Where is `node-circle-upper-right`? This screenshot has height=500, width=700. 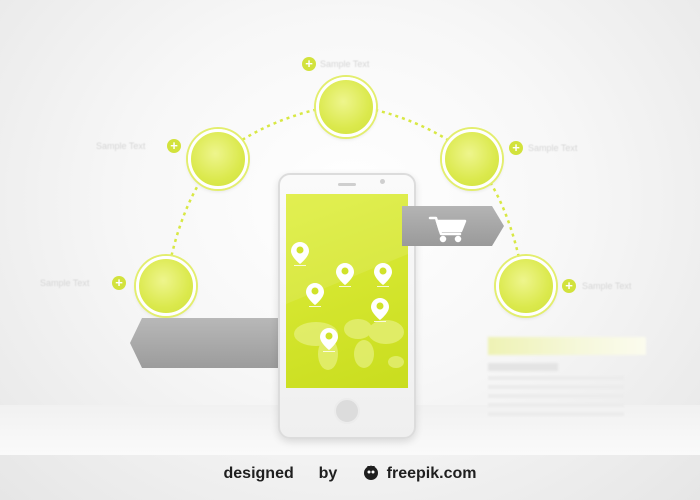
node-circle-upper-right is located at coordinates (472, 159).